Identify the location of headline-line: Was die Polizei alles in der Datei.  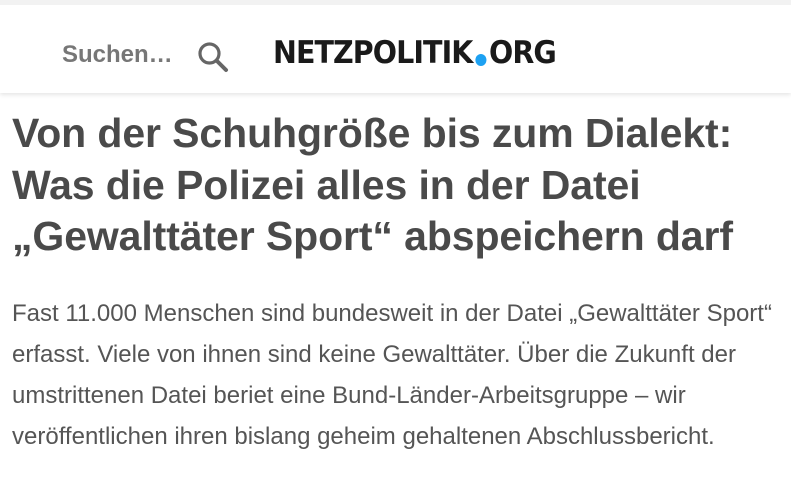
(326, 184).